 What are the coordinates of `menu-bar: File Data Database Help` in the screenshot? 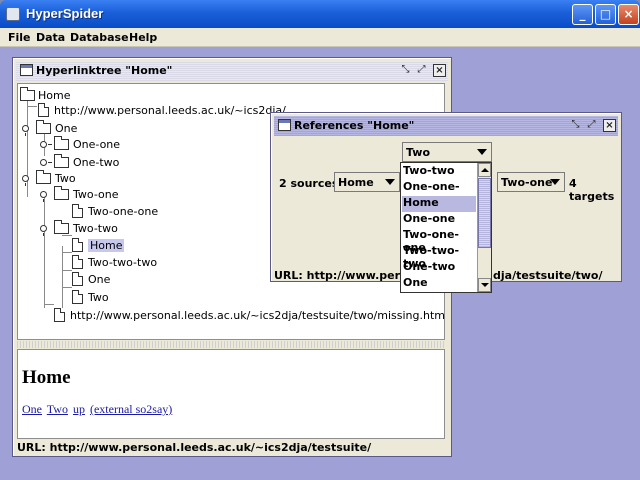 It's located at (320, 37).